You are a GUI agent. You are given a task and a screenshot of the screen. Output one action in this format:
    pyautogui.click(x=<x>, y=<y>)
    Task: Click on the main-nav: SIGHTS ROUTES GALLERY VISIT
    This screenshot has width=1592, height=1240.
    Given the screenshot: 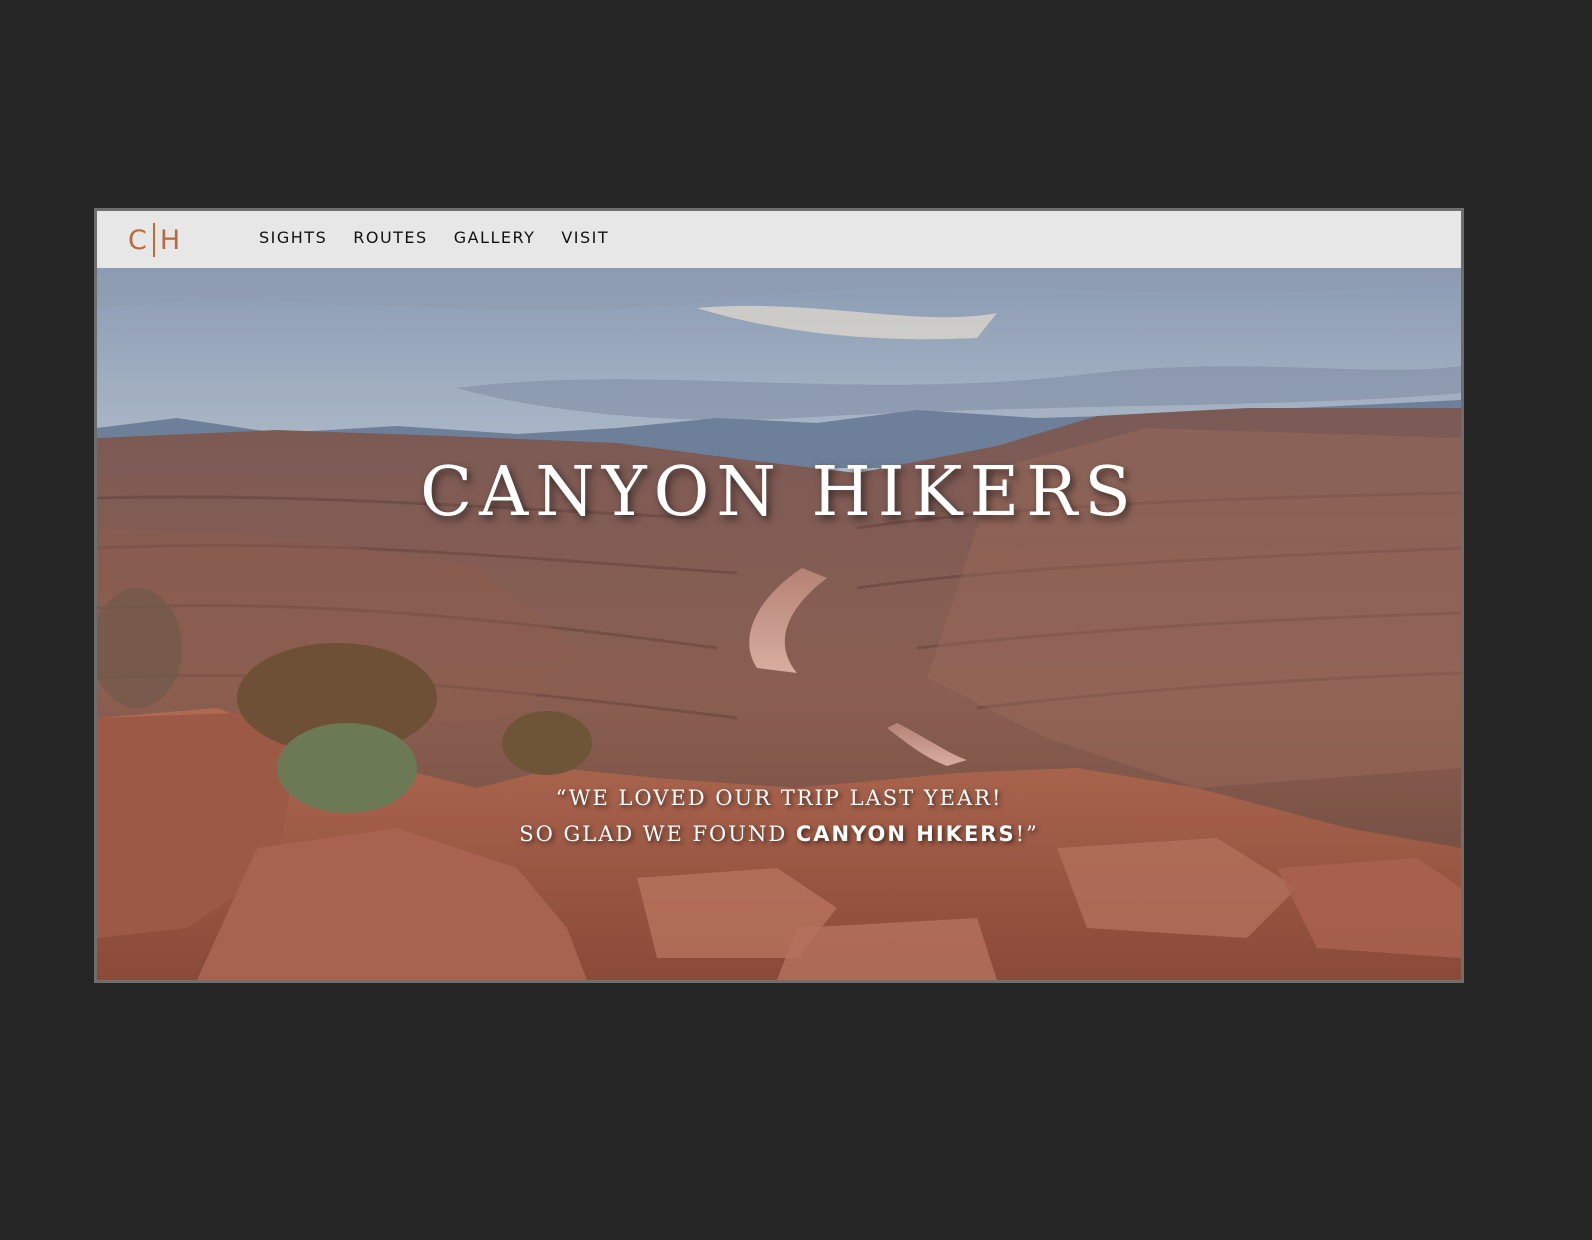 What is the action you would take?
    pyautogui.click(x=434, y=237)
    